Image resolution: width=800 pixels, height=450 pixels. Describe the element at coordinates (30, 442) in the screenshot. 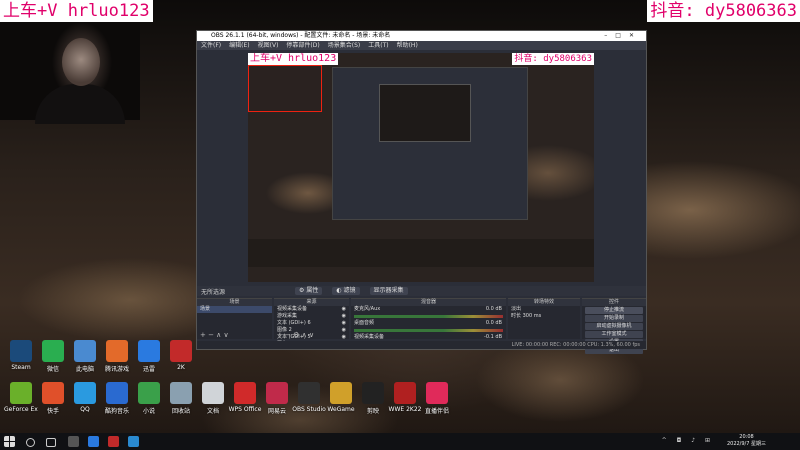

I see `search-icon` at that location.